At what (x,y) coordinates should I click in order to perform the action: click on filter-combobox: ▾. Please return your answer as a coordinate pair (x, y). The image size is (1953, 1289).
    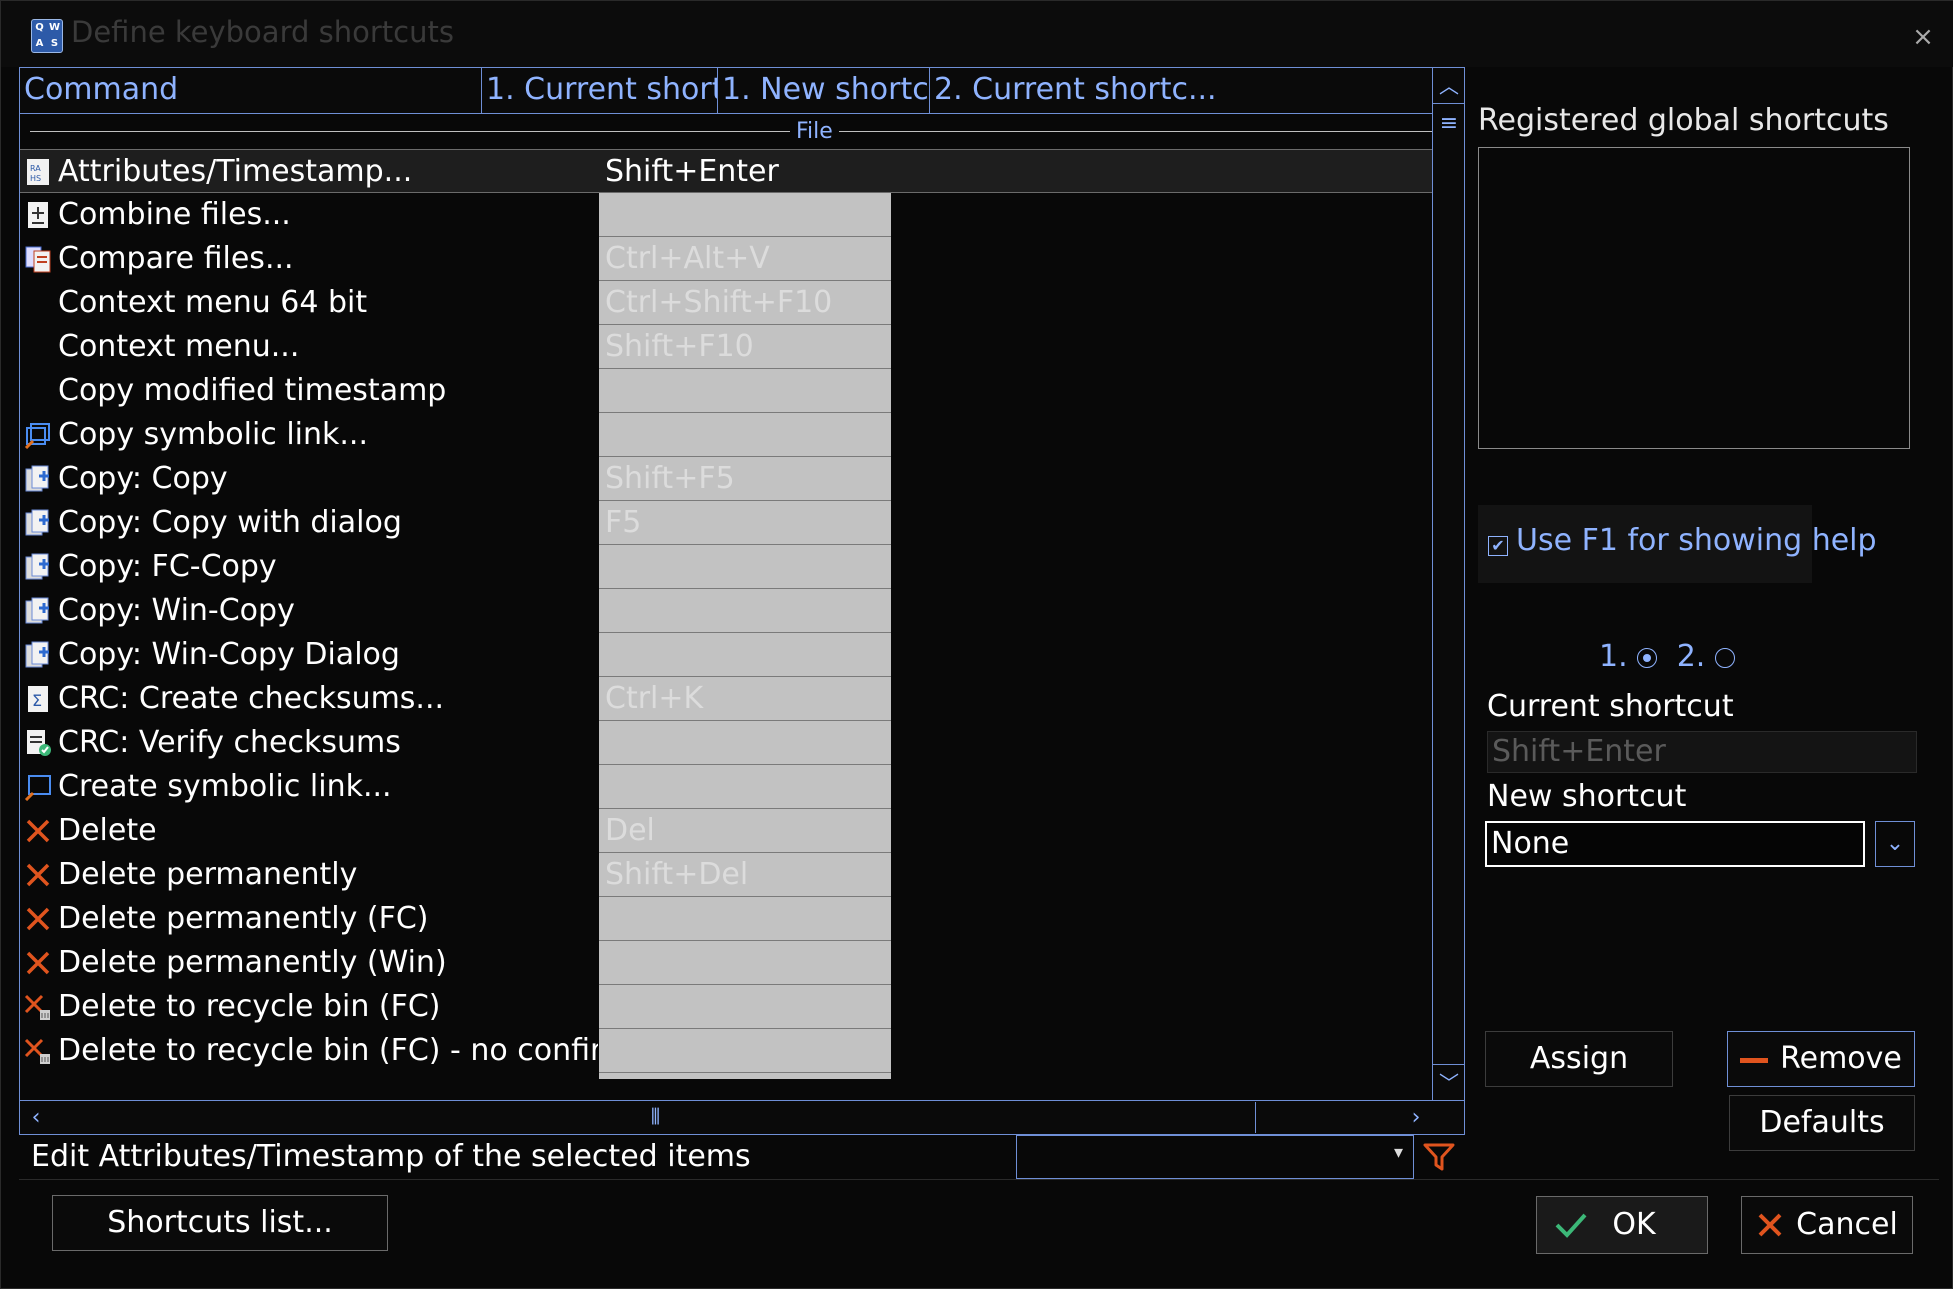
    Looking at the image, I should click on (1215, 1157).